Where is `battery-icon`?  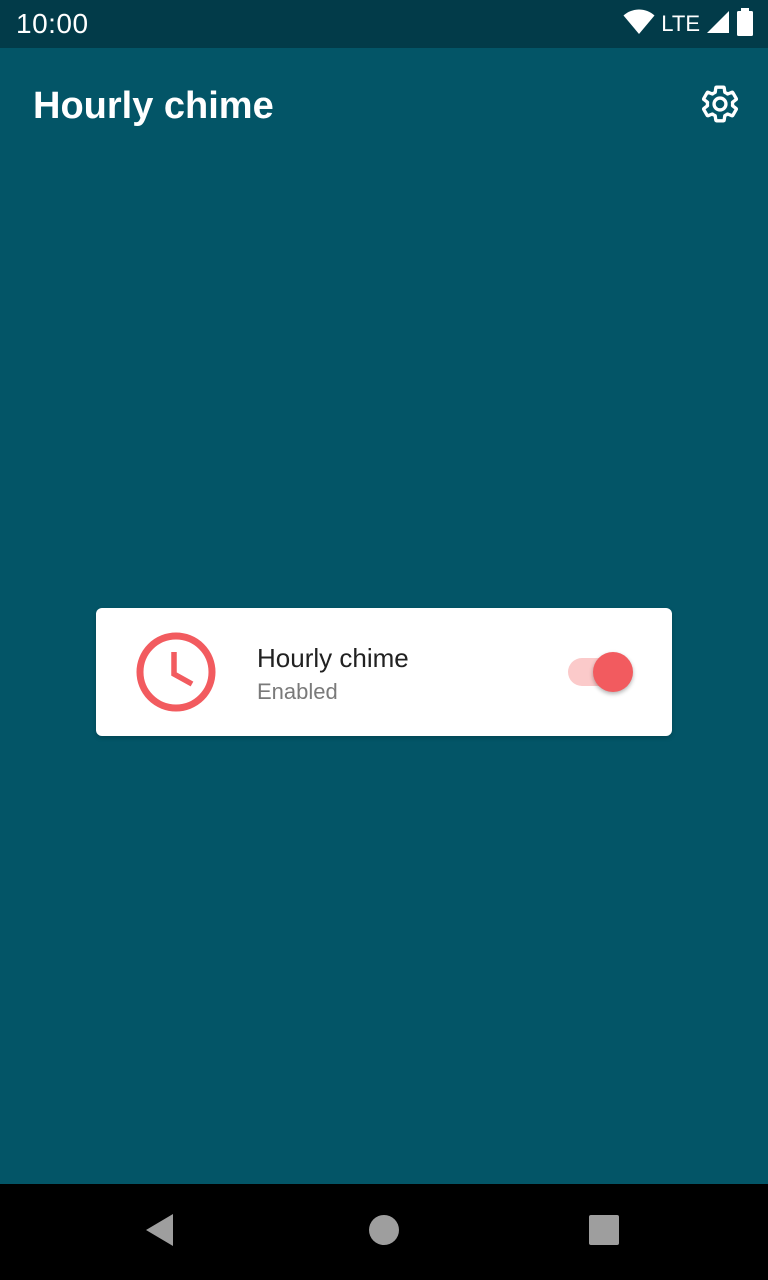 battery-icon is located at coordinates (745, 24).